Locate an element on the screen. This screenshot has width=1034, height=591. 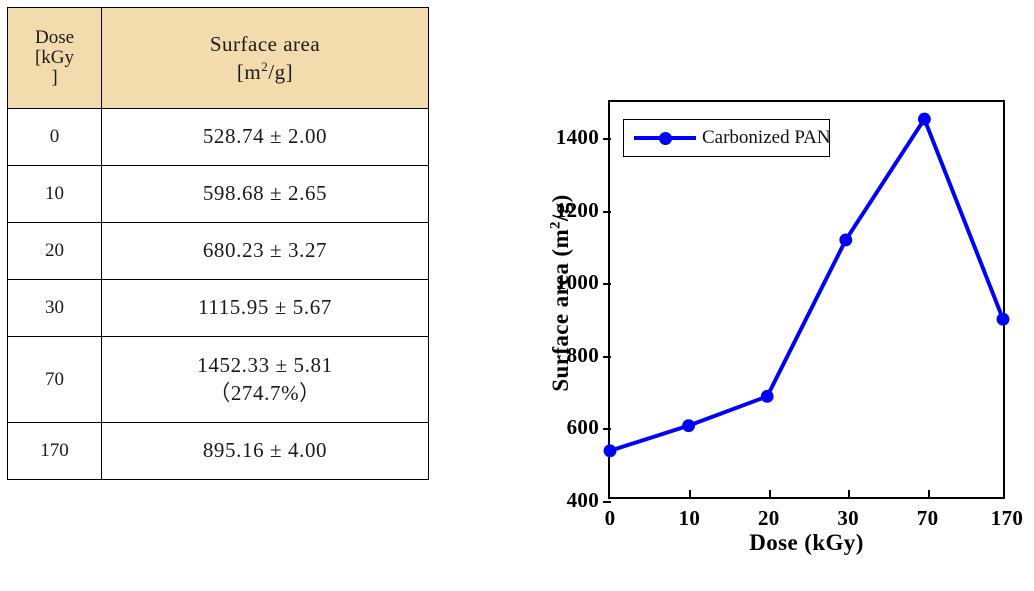
cell-surface-area-value: 895.16 ± 4.00 is located at coordinates (265, 450).